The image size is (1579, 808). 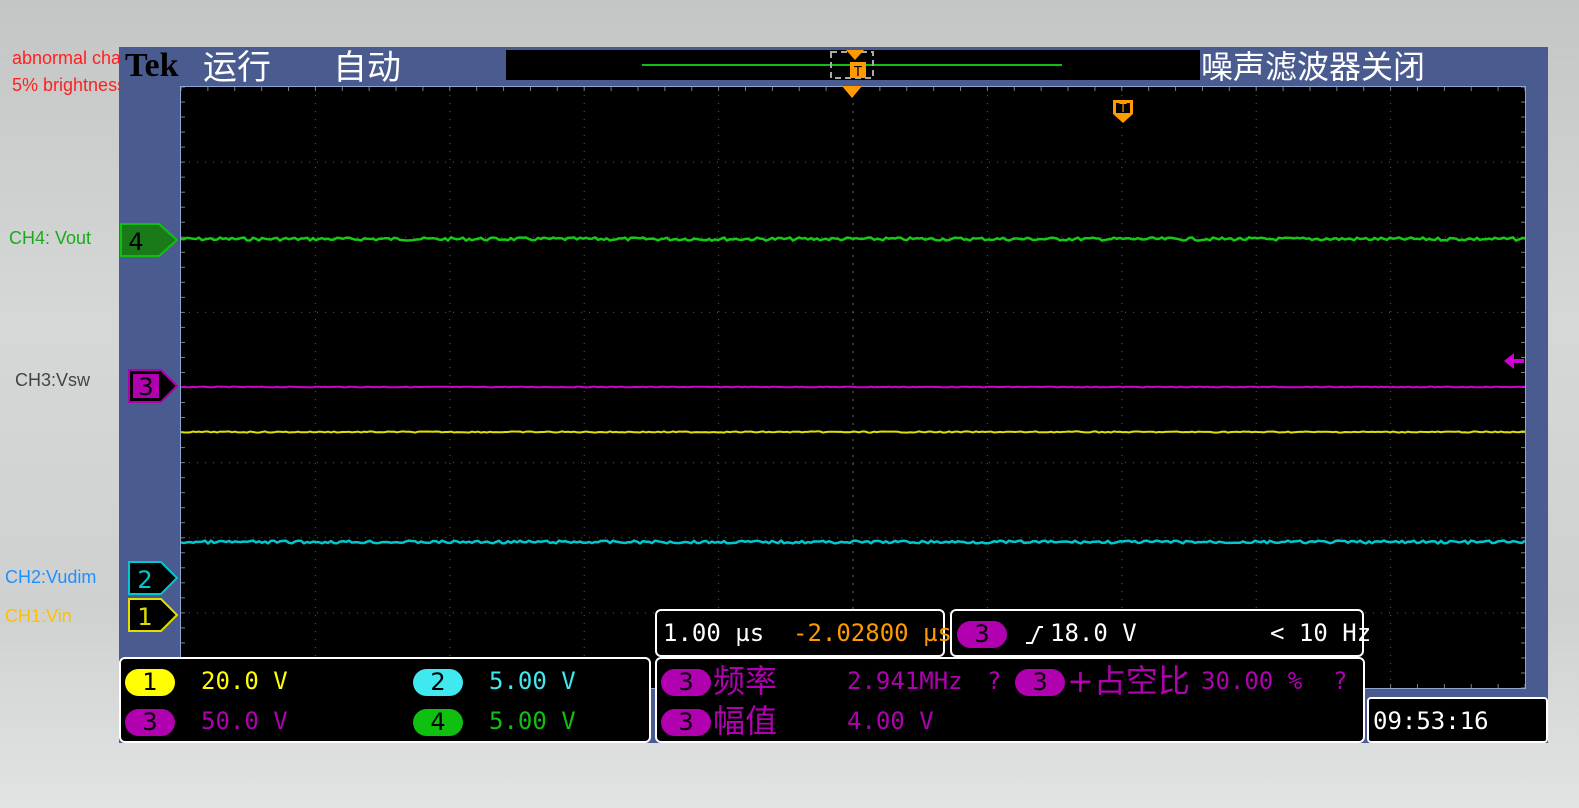 I want to click on ch2-scale-badge: 2, so click(x=438, y=682).